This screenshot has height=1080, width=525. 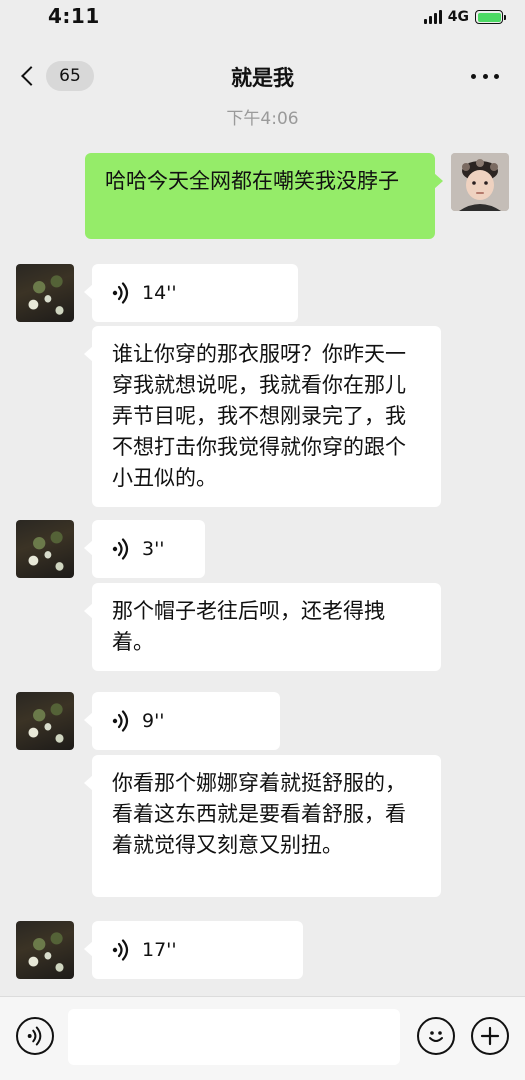 What do you see at coordinates (480, 182) in the screenshot?
I see `my-avatar` at bounding box center [480, 182].